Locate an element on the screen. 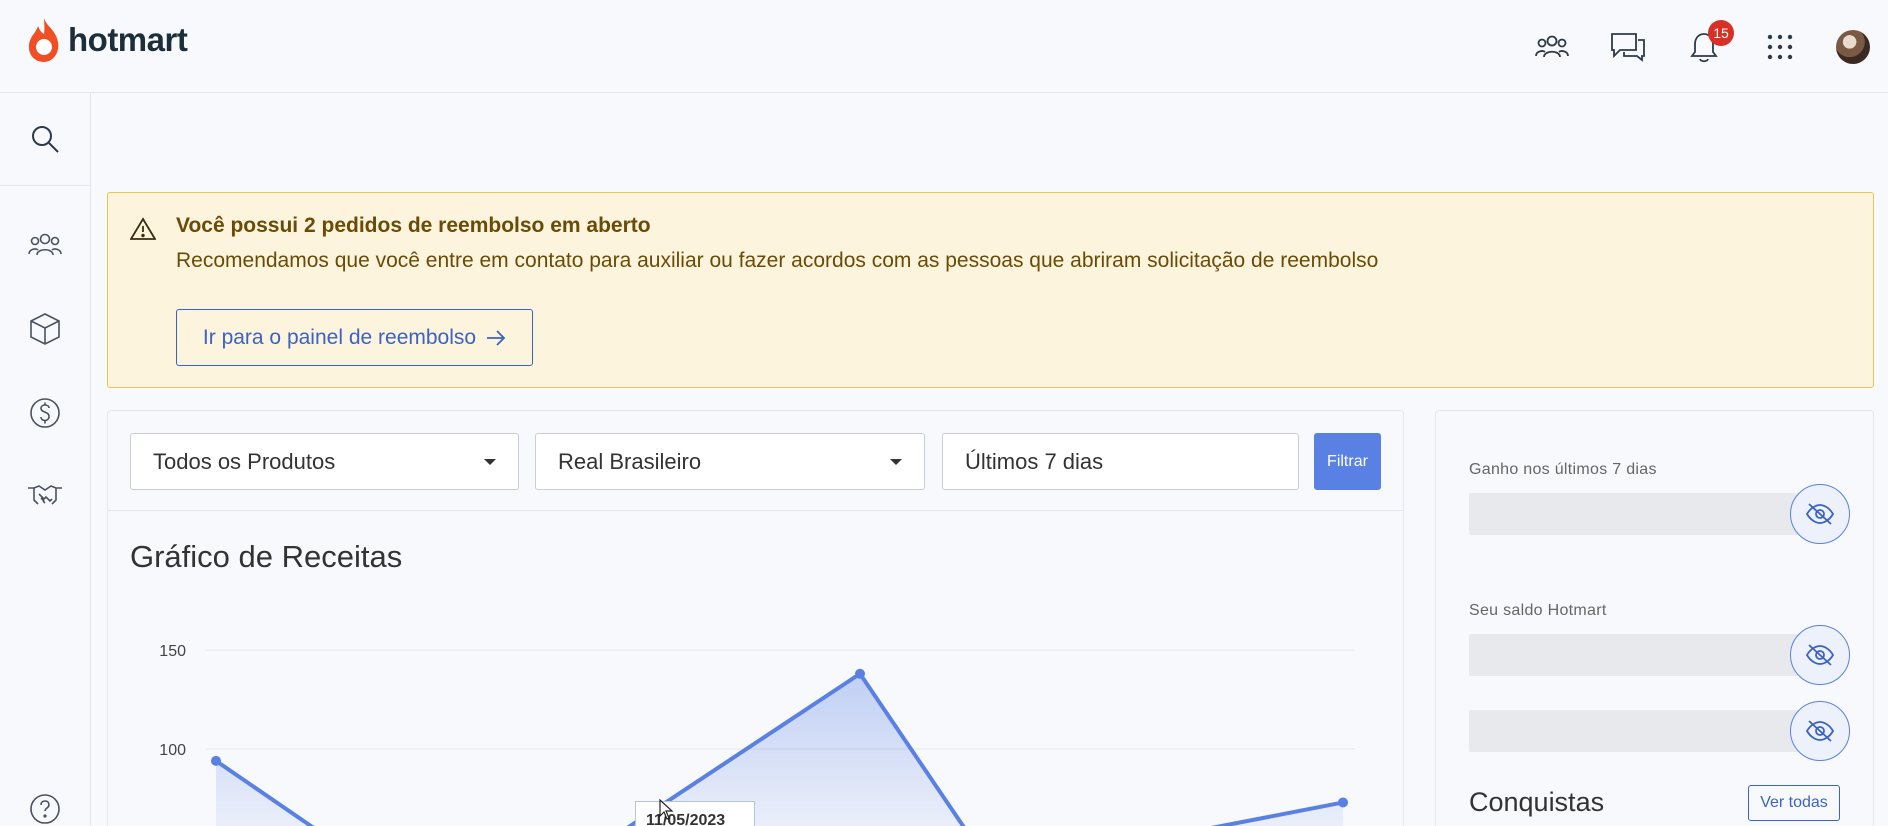  sidebar-item-audience is located at coordinates (45, 245).